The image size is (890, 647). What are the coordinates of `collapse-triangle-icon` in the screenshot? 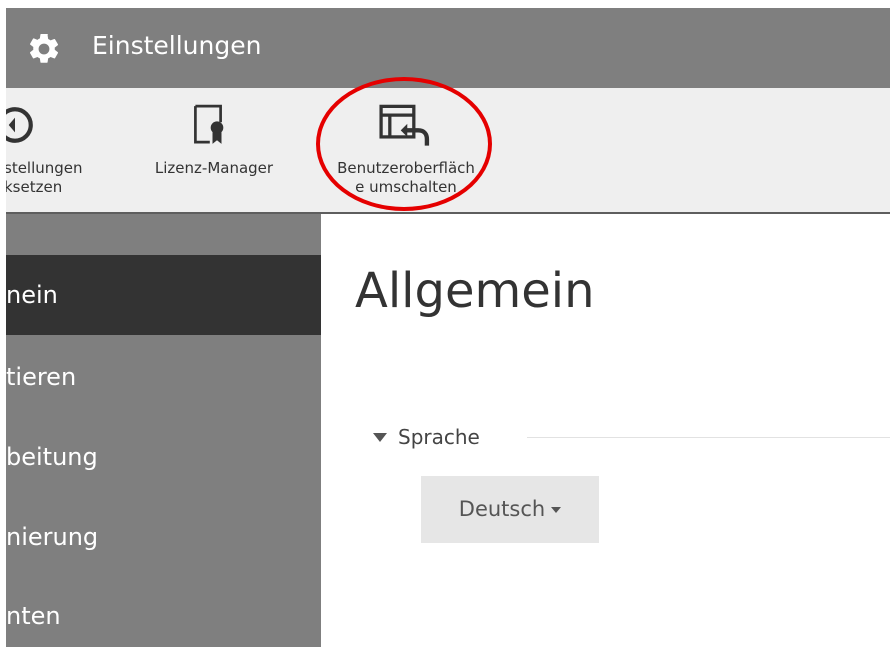 It's located at (380, 437).